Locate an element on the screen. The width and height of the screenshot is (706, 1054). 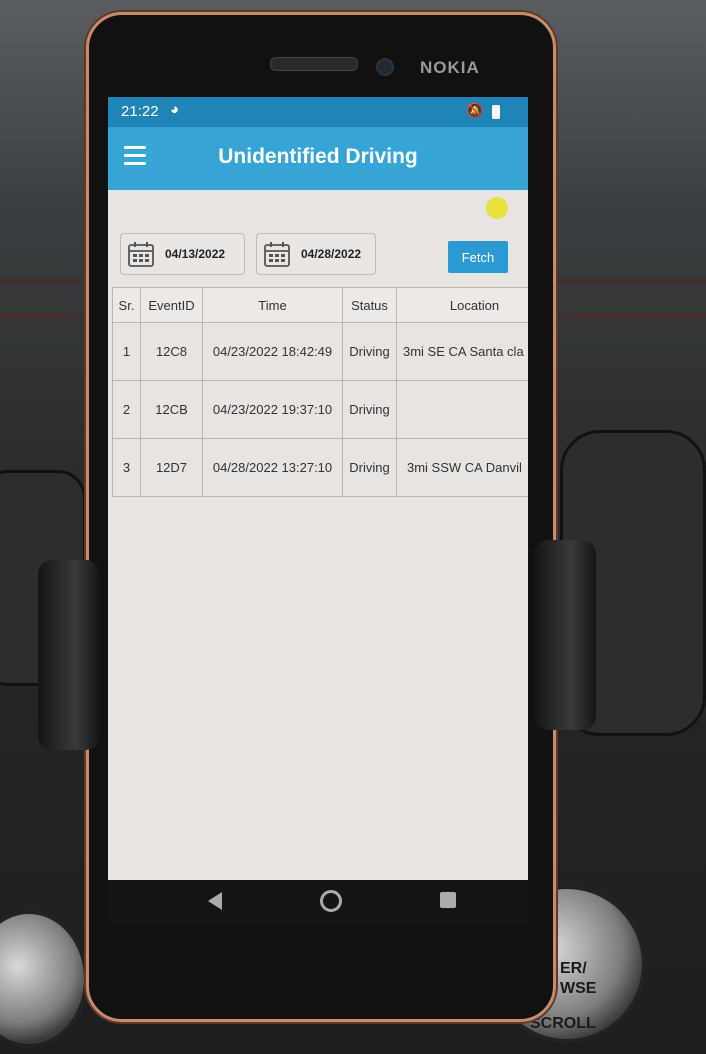
column-header: Time is located at coordinates (272, 305).